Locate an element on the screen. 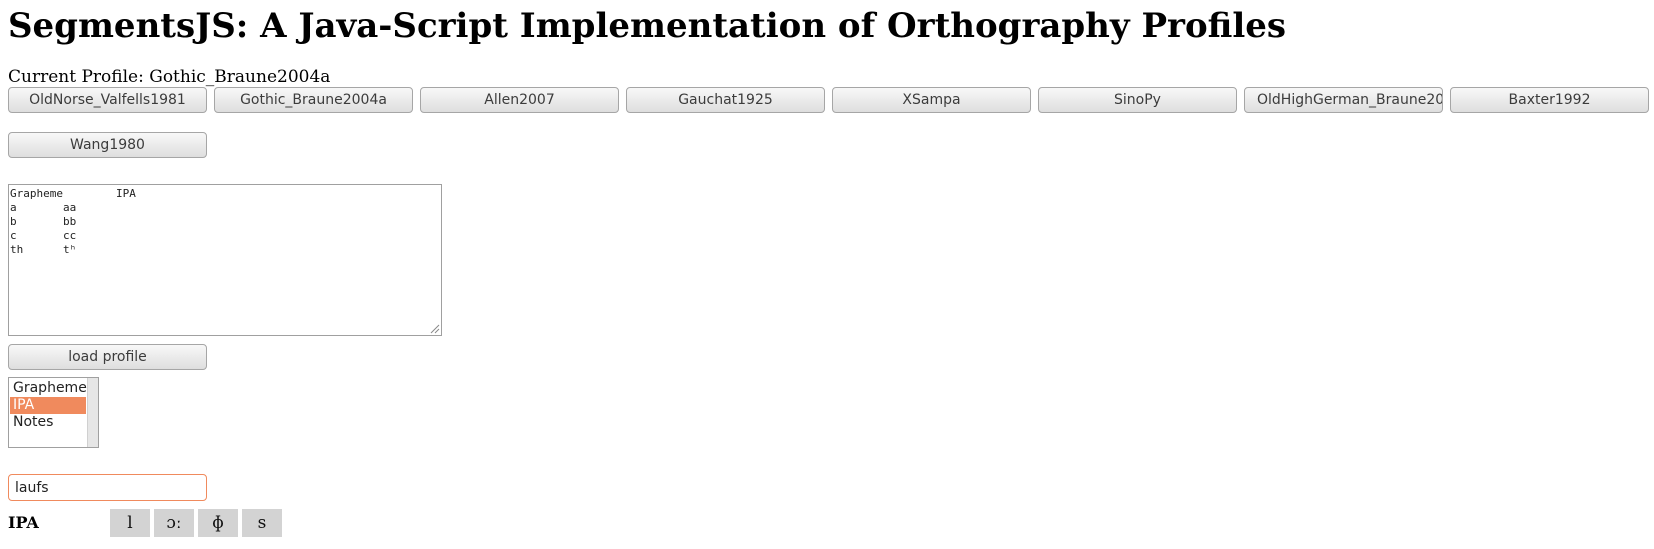  profile-button-oldnorse: OldNorse_Valfells1981 is located at coordinates (107, 100).